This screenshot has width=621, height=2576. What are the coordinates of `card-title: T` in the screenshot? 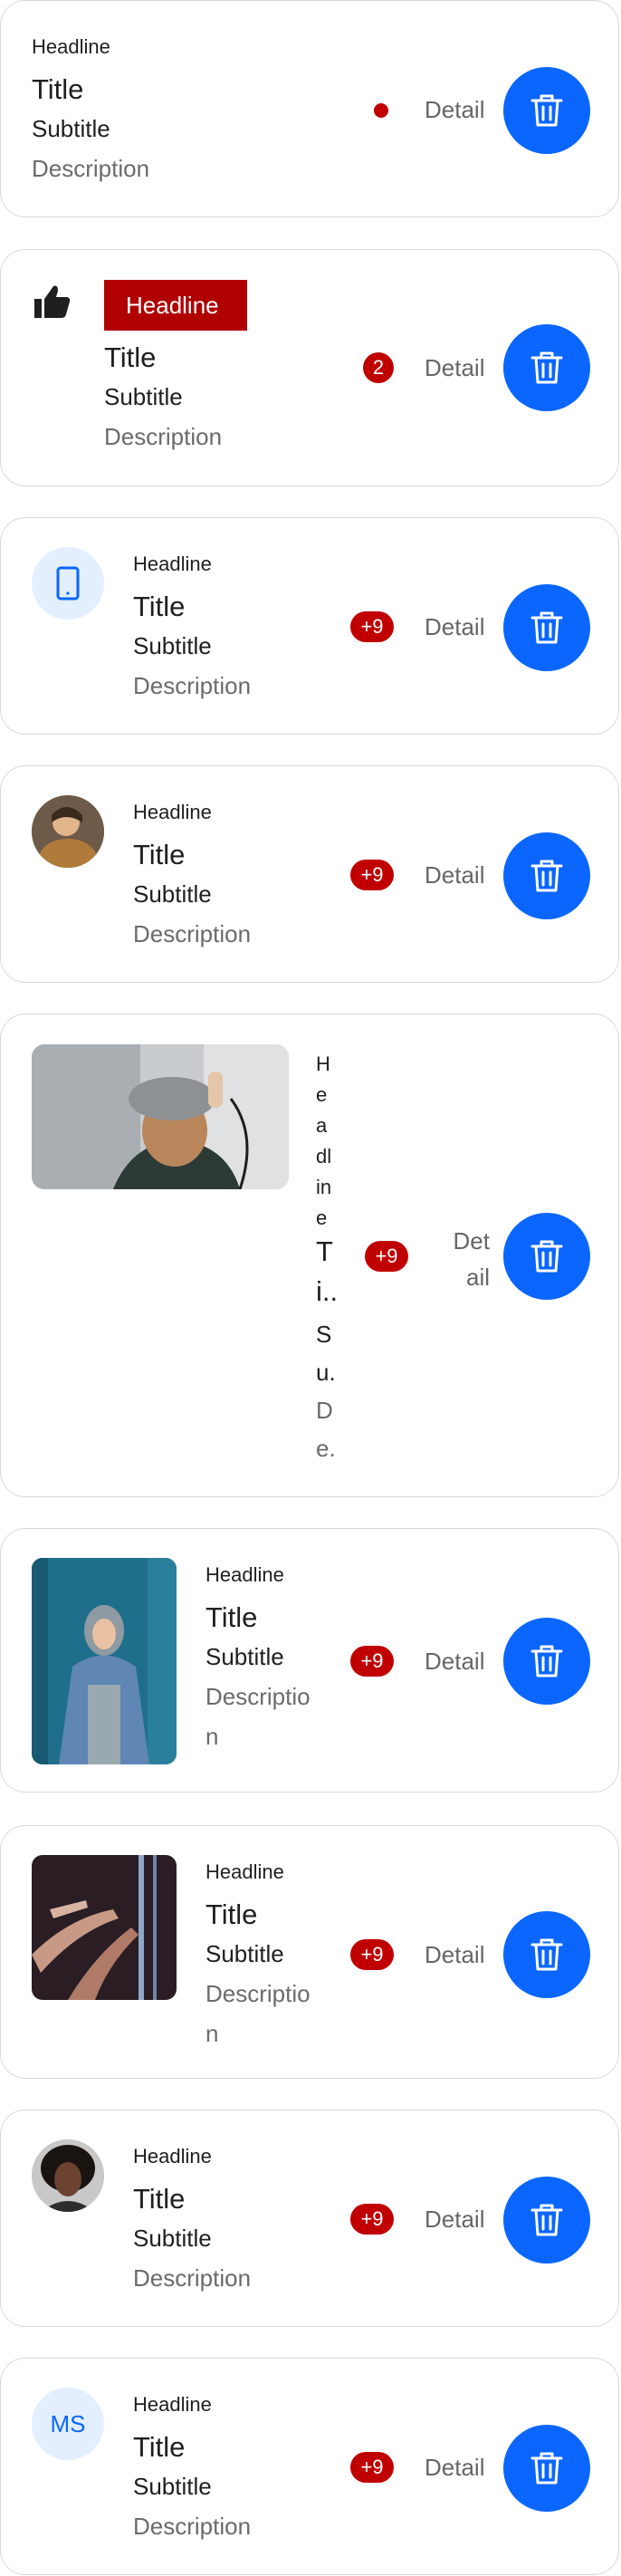 It's located at (324, 1251).